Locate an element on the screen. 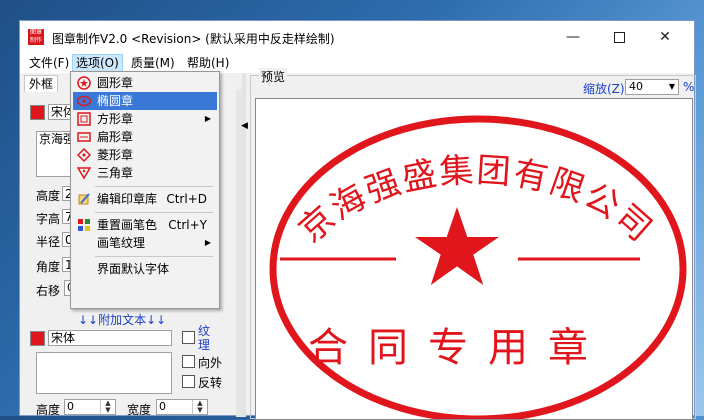  menu-item-label: 方形章 is located at coordinates (115, 119).